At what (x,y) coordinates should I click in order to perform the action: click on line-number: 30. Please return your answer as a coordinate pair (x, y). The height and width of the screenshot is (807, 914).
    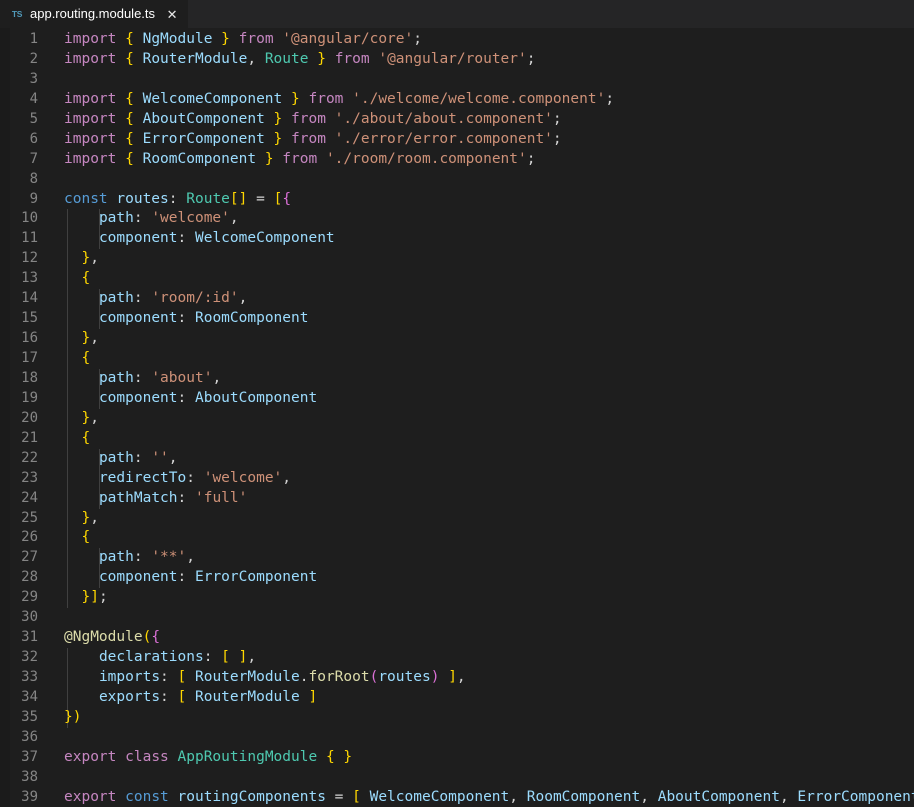
    Looking at the image, I should click on (29, 617).